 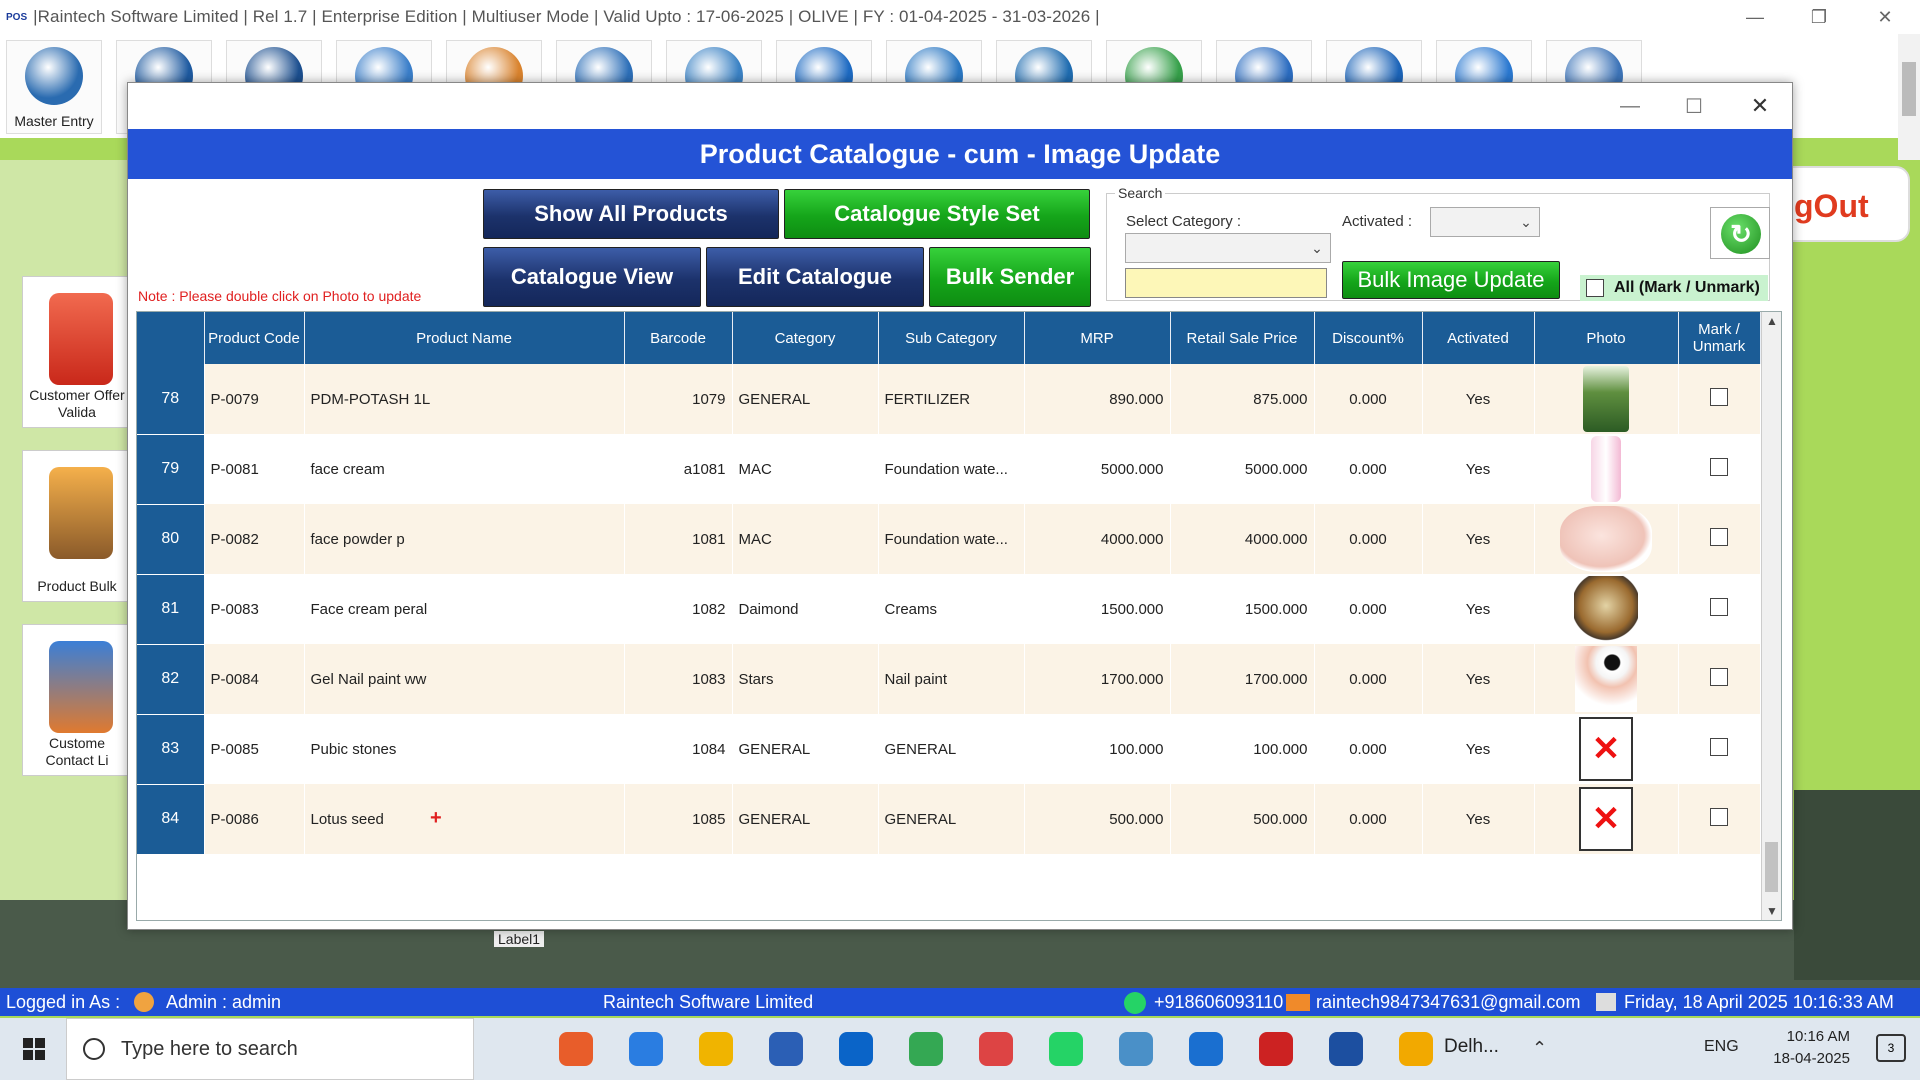 I want to click on calendar-icon, so click(x=1606, y=1002).